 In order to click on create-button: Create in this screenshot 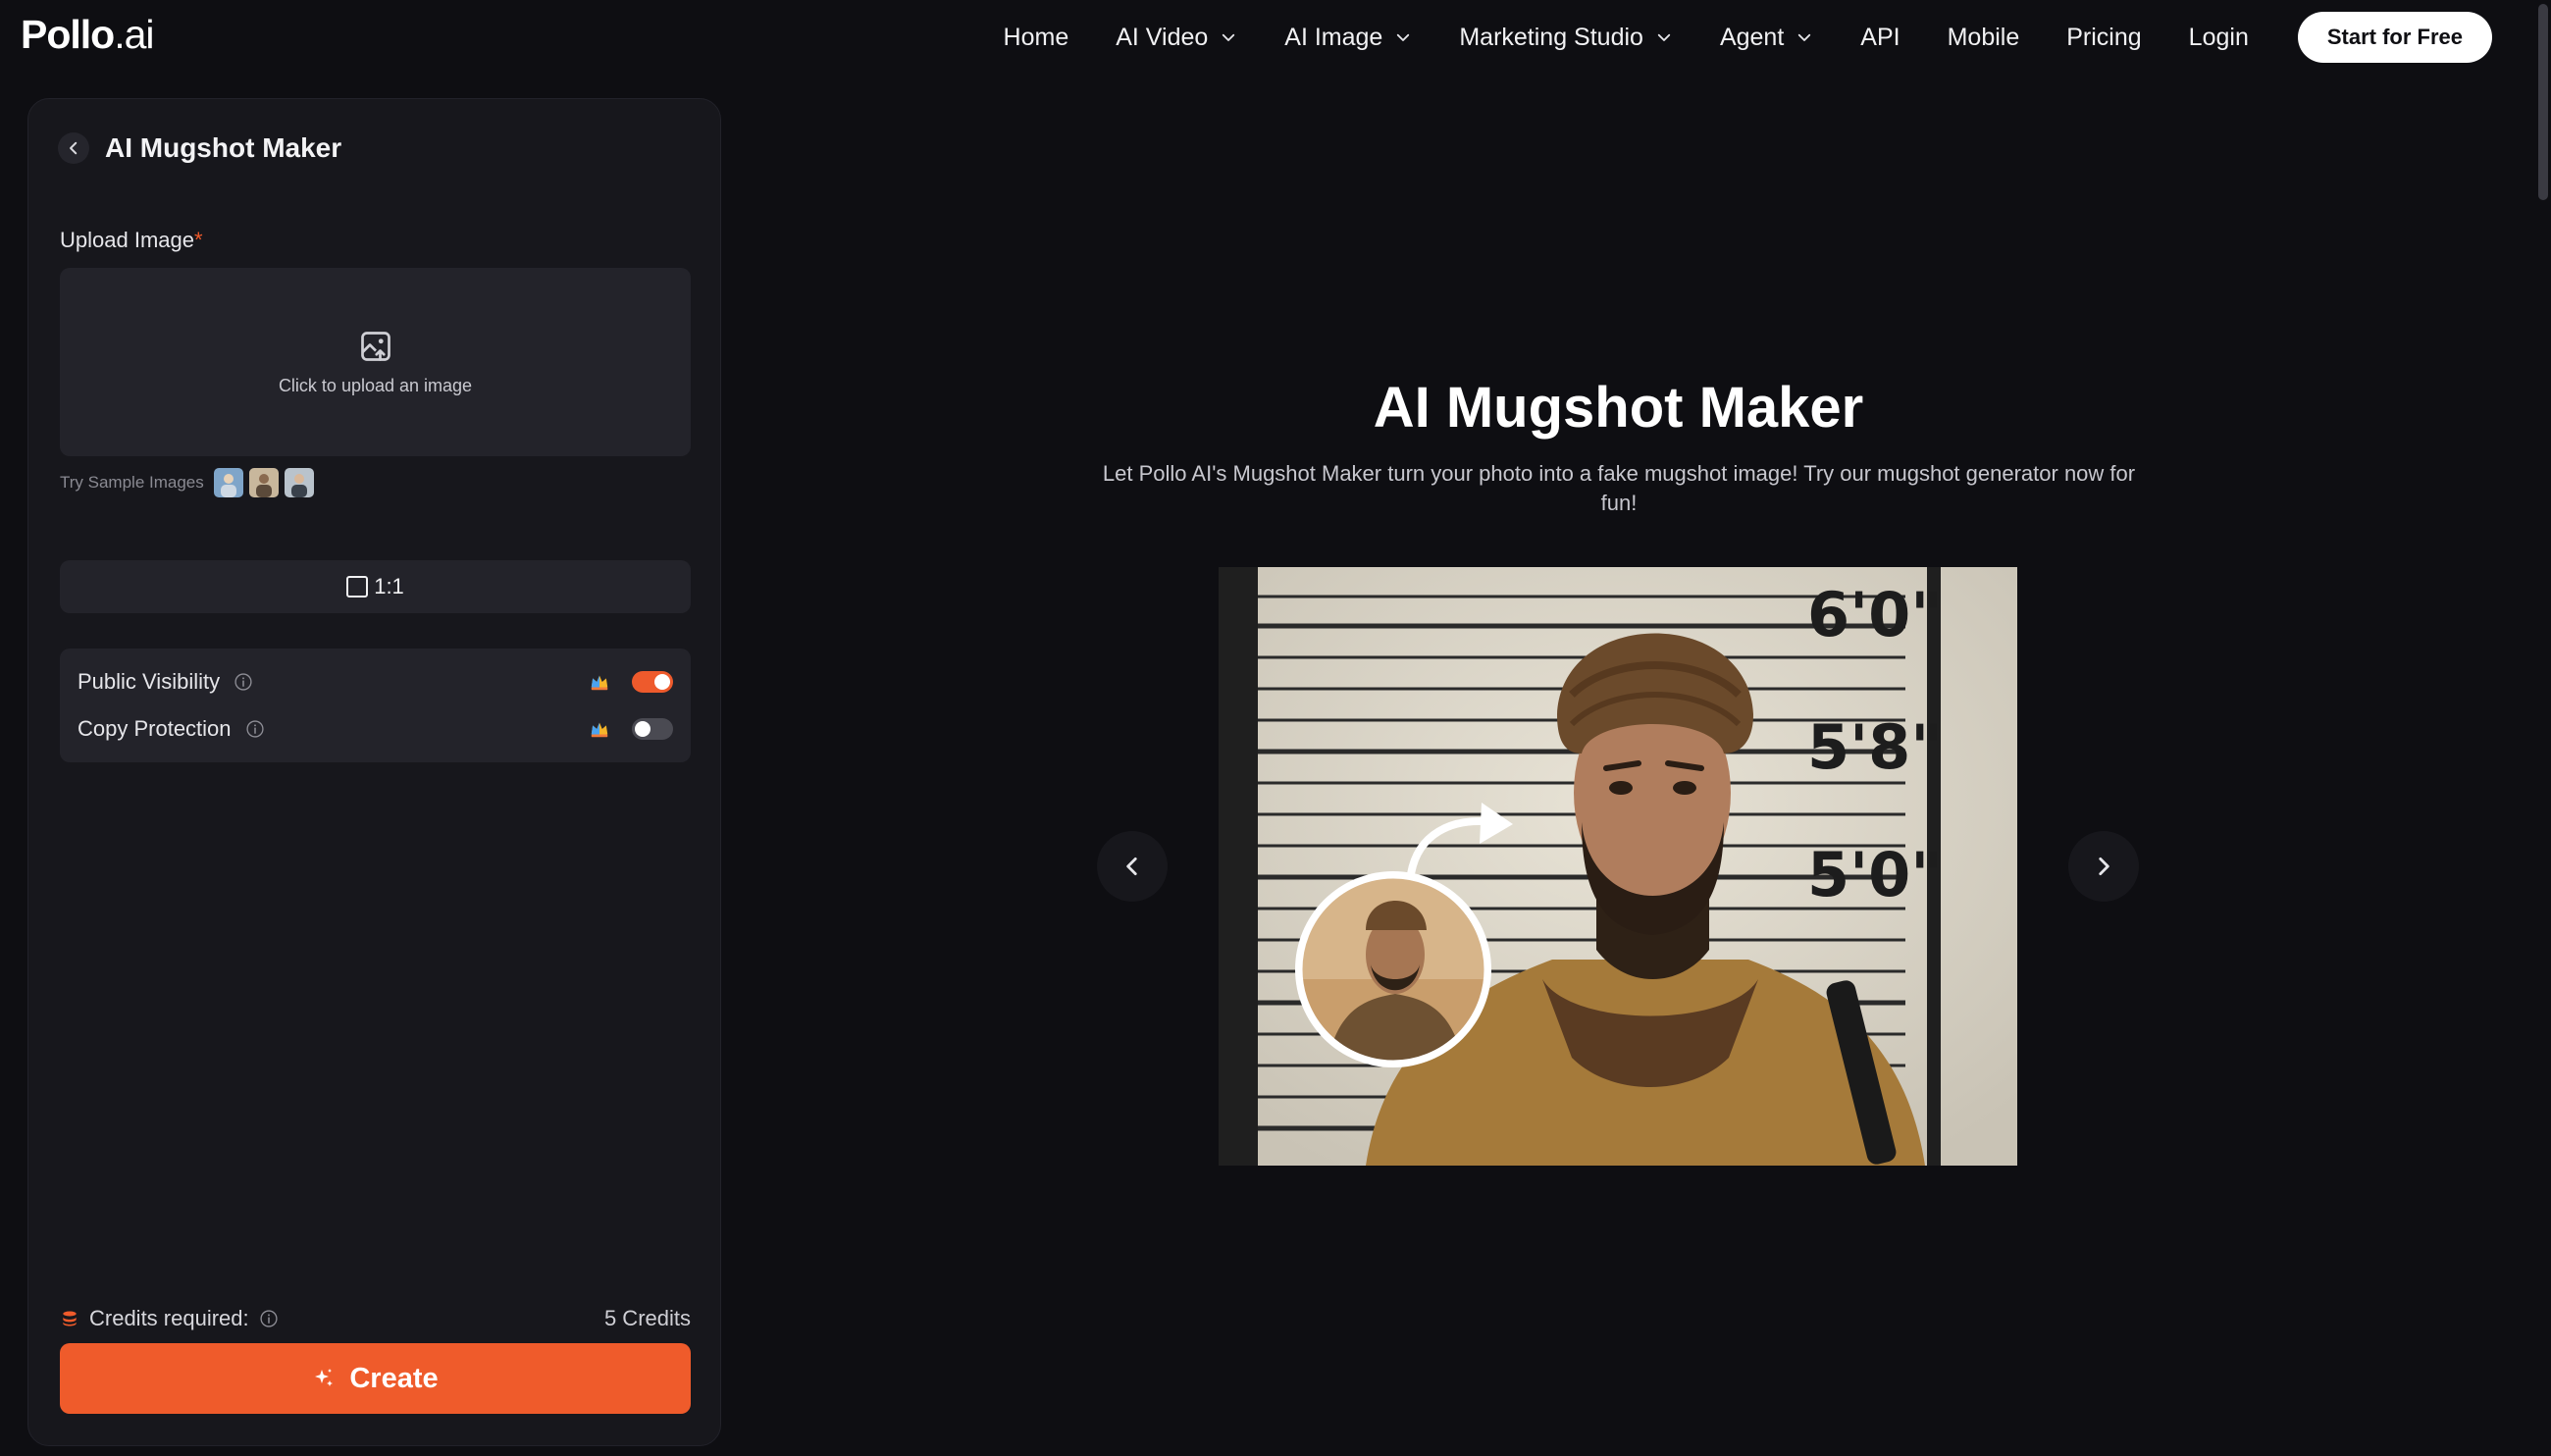, I will do `click(375, 1378)`.